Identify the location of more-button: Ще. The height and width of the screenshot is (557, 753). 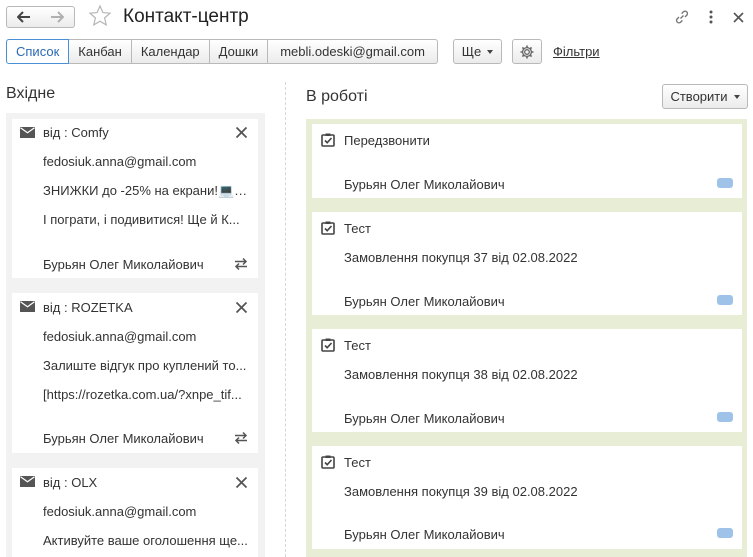
(477, 51).